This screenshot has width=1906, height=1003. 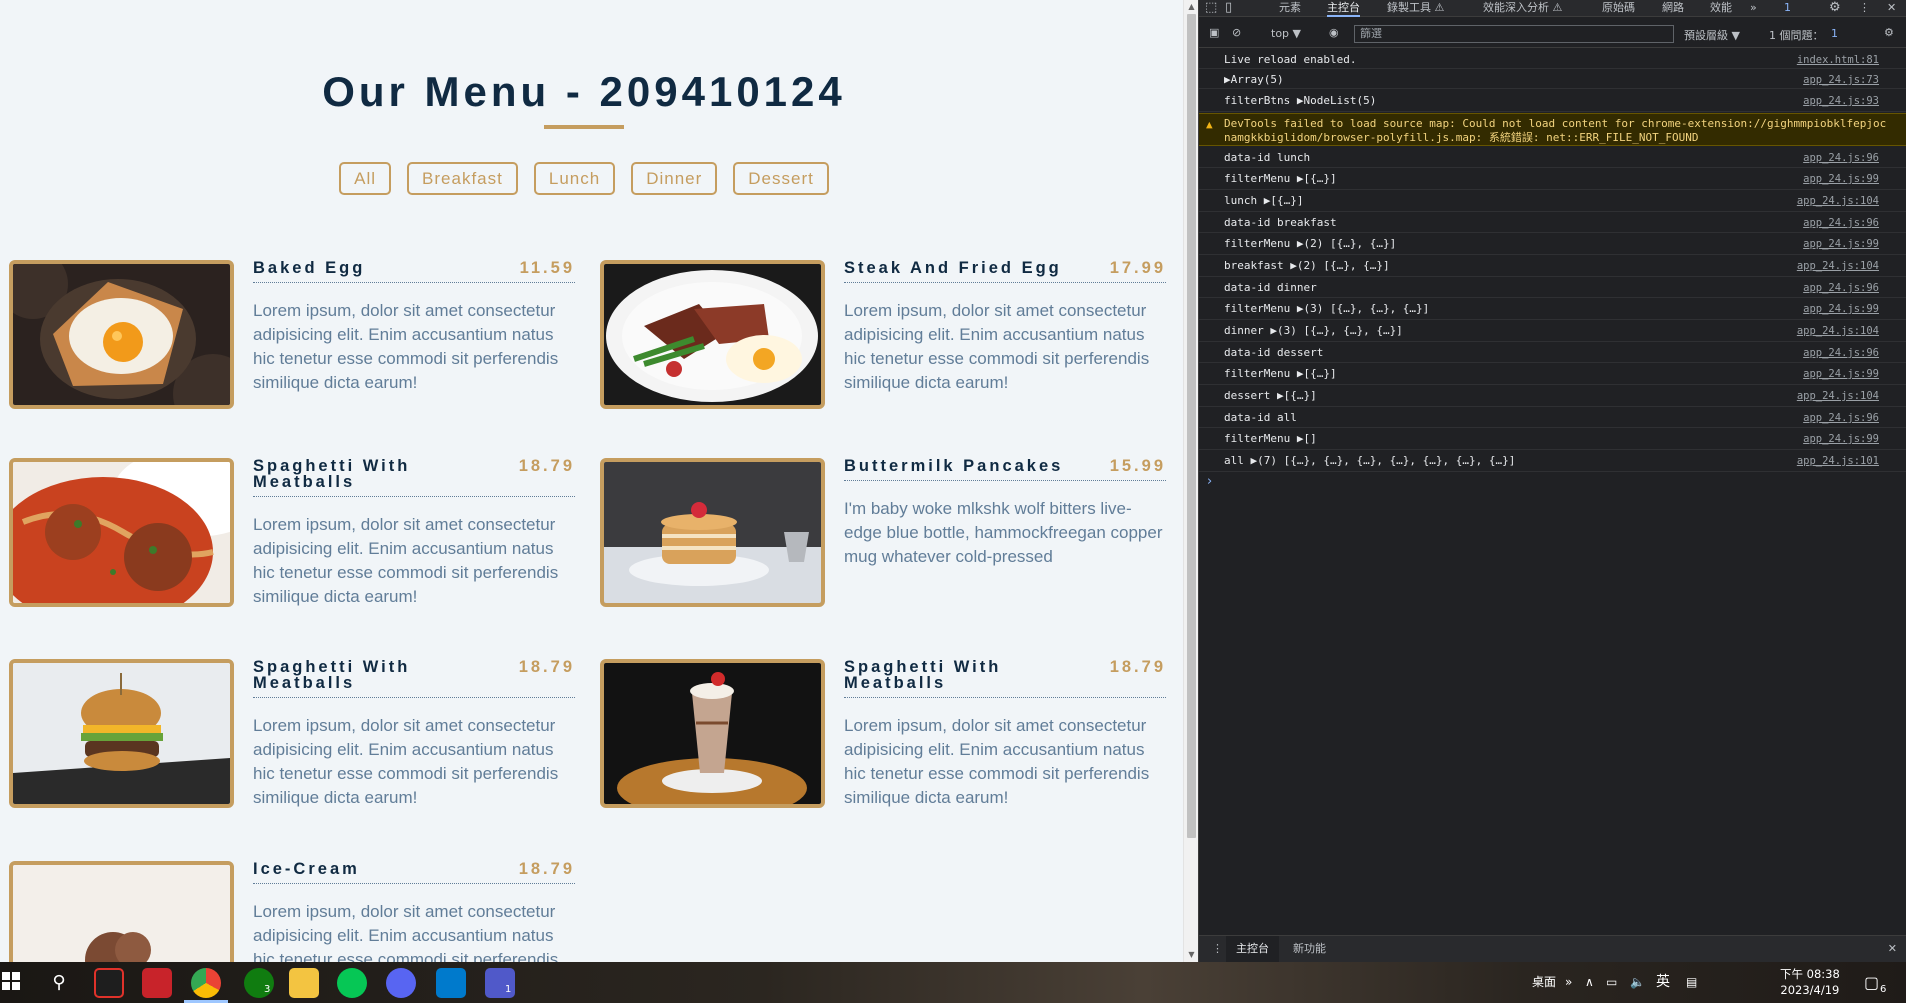 What do you see at coordinates (1252, 949) in the screenshot?
I see `drawer-tab-console: 主控台` at bounding box center [1252, 949].